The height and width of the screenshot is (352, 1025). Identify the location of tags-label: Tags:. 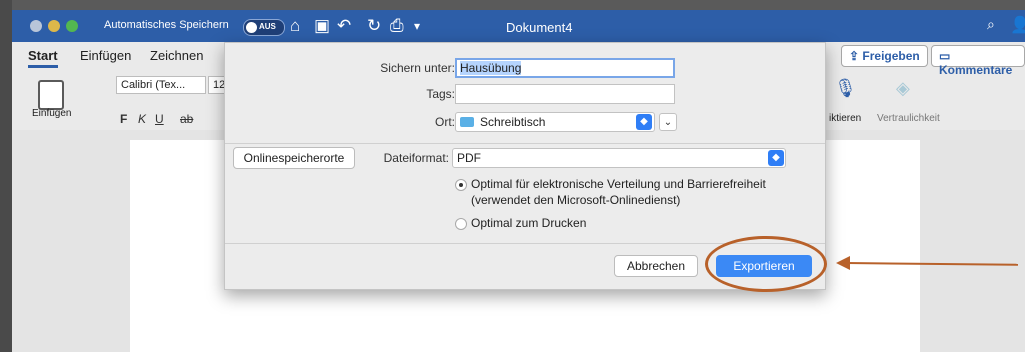
(440, 94).